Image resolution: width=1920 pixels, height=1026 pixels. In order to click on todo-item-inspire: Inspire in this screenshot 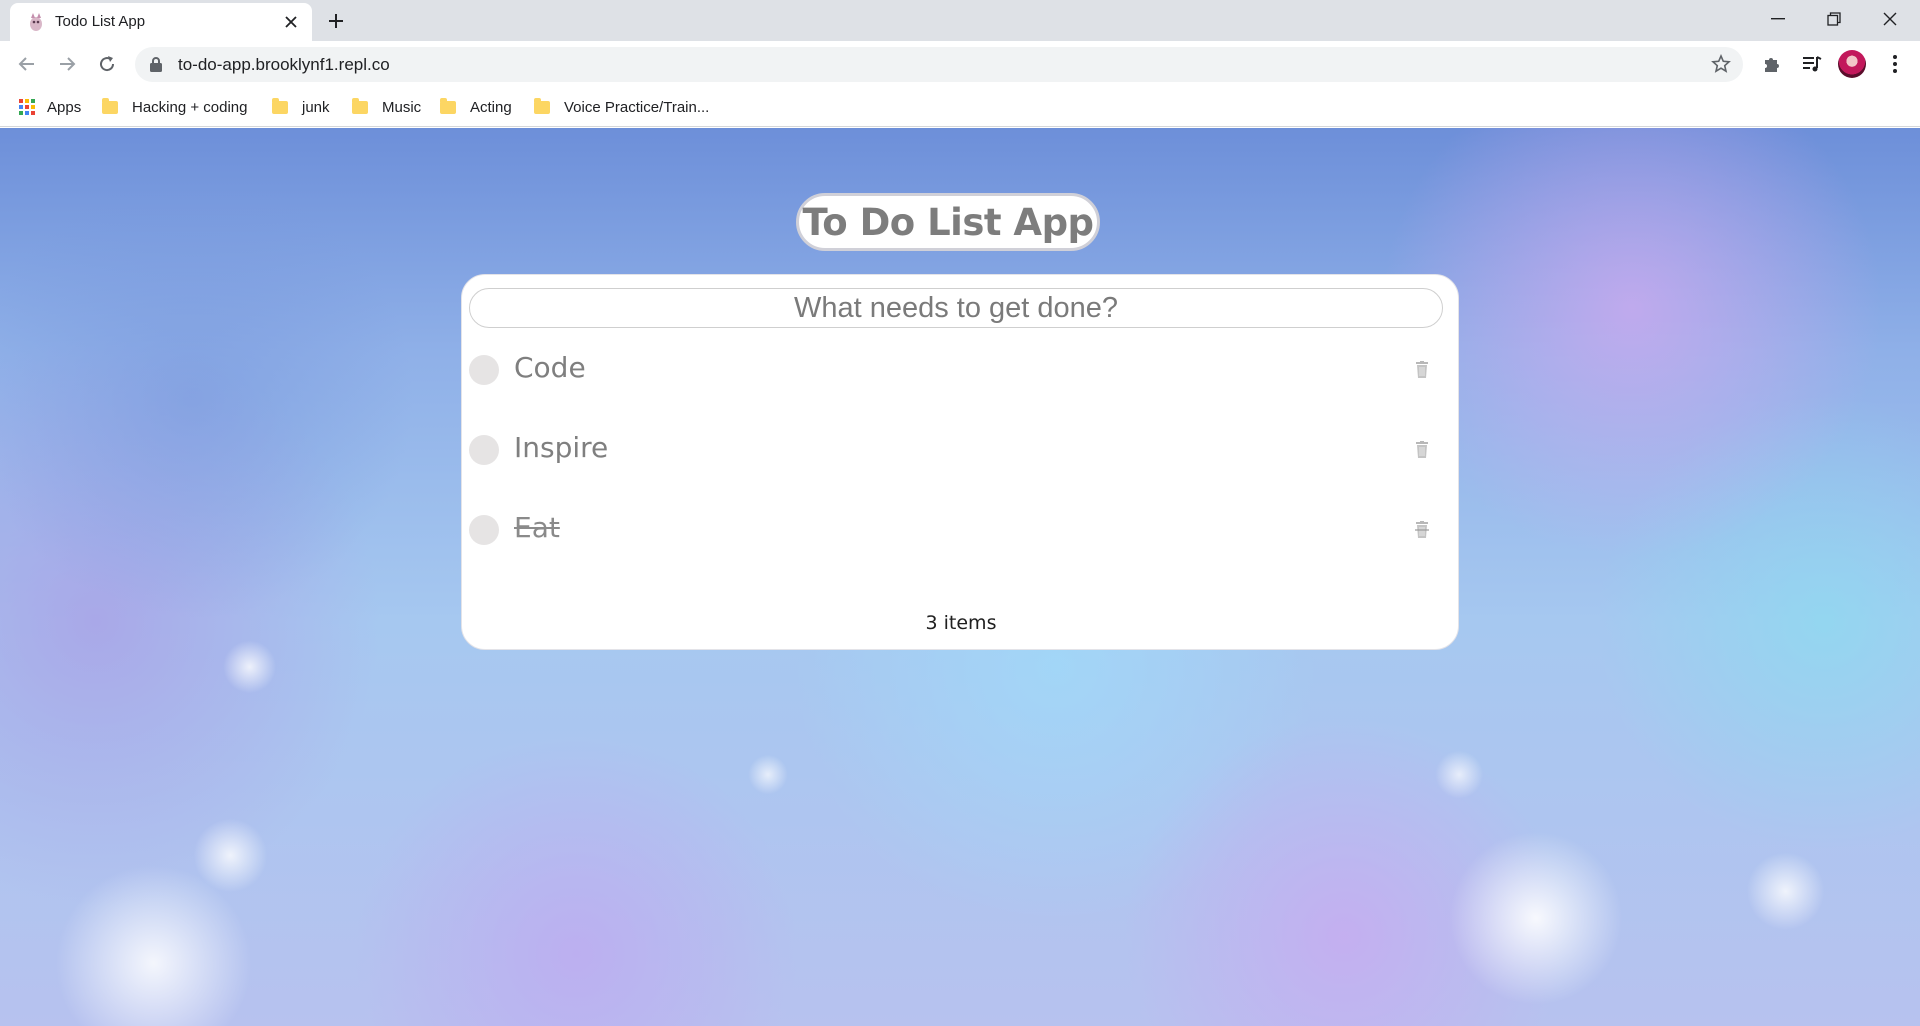, I will do `click(956, 450)`.